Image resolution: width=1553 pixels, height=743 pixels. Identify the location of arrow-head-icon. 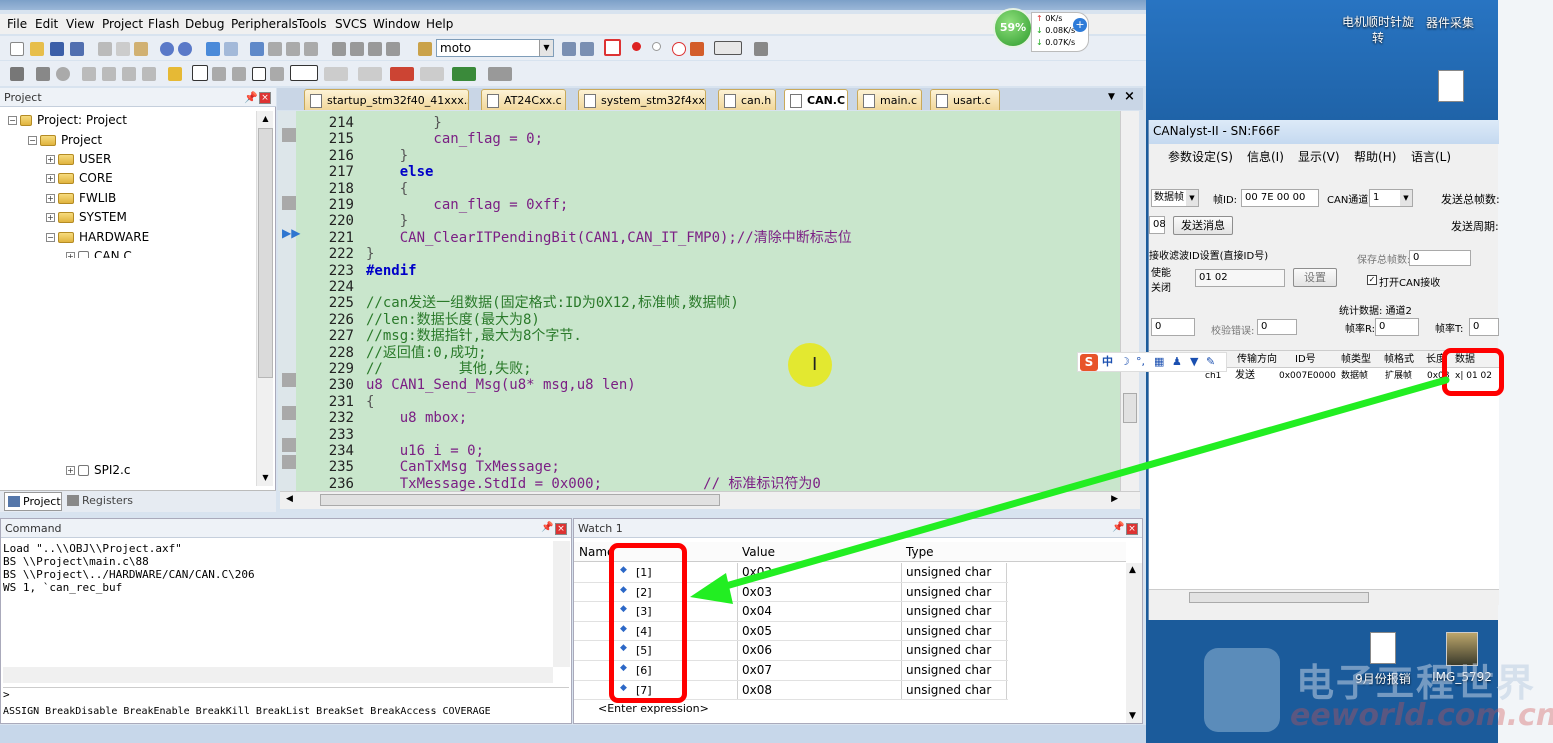
(711, 588).